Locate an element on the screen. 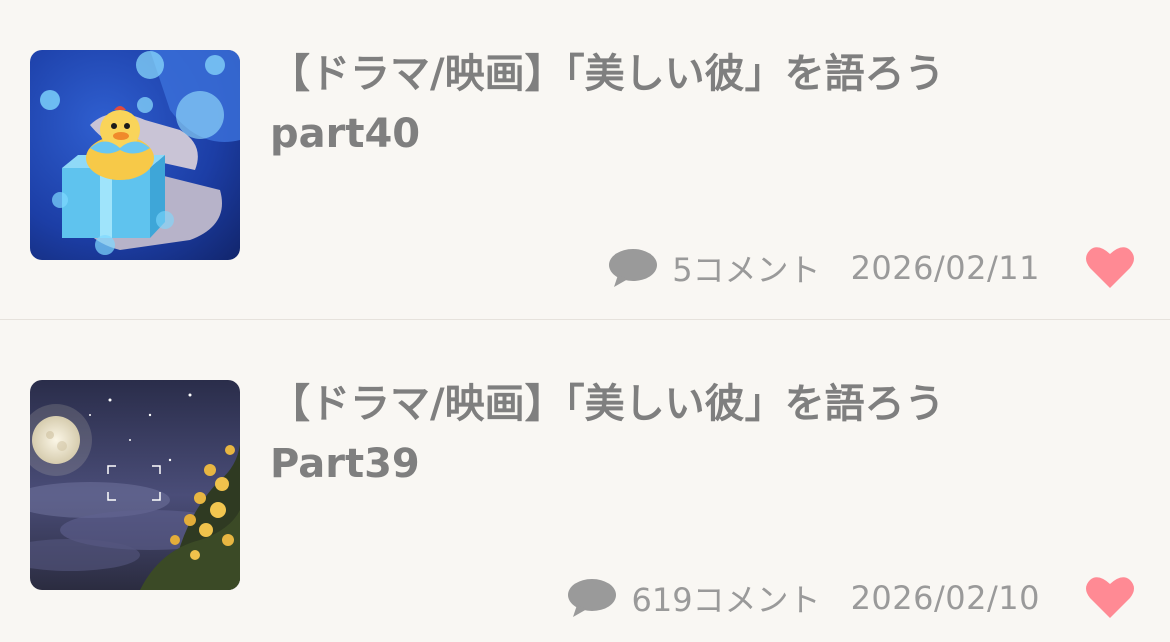  thread-title-line2: part40 is located at coordinates (345, 134).